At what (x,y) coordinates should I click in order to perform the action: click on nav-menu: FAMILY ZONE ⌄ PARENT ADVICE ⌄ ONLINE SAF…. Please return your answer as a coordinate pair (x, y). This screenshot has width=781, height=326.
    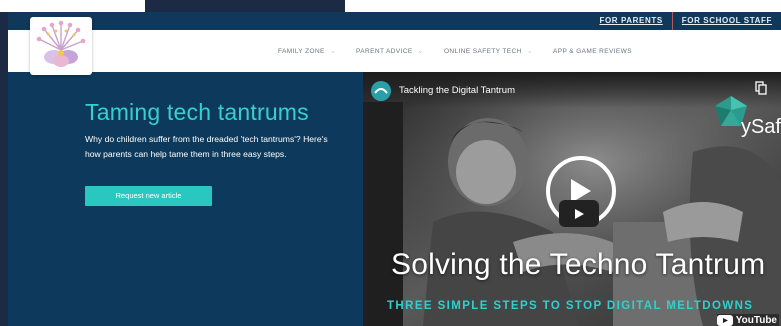
    Looking at the image, I should click on (465, 51).